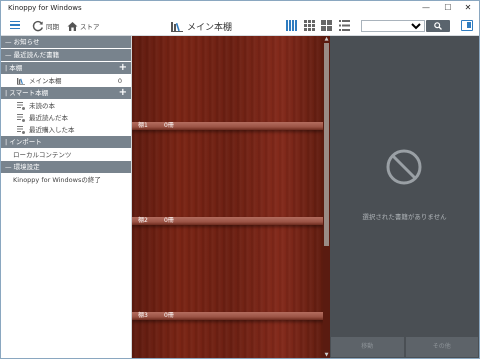 The height and width of the screenshot is (359, 480). Describe the element at coordinates (404, 167) in the screenshot. I see `no-selection-icon` at that location.